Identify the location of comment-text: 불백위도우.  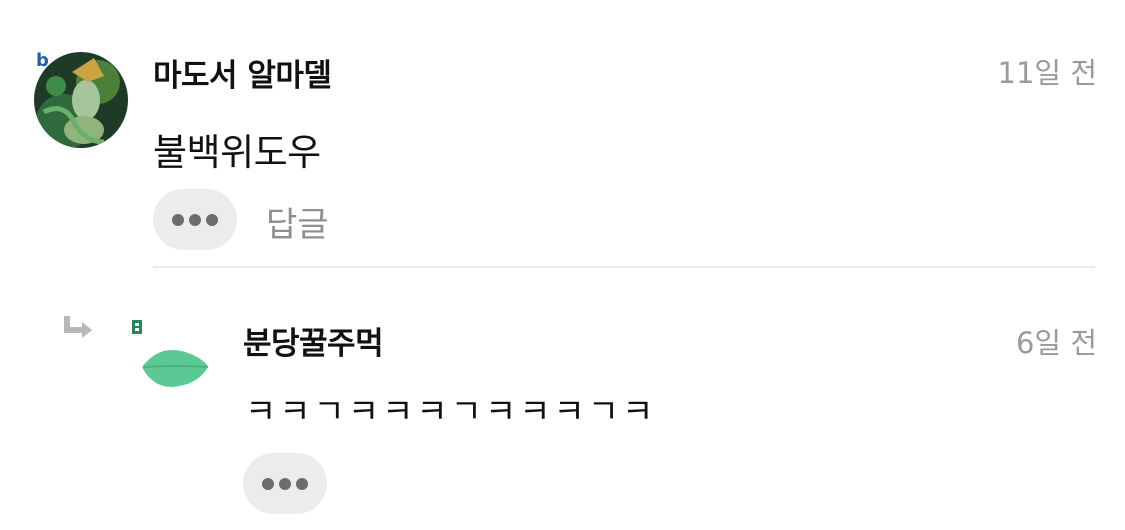
(237, 152).